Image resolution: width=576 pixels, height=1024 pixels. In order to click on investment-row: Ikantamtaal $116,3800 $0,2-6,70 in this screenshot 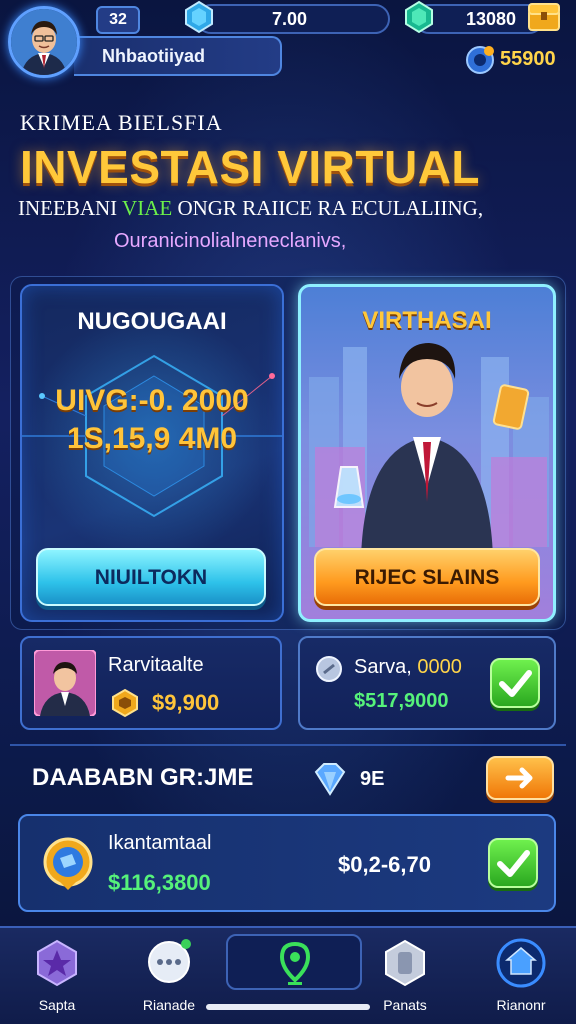, I will do `click(287, 863)`.